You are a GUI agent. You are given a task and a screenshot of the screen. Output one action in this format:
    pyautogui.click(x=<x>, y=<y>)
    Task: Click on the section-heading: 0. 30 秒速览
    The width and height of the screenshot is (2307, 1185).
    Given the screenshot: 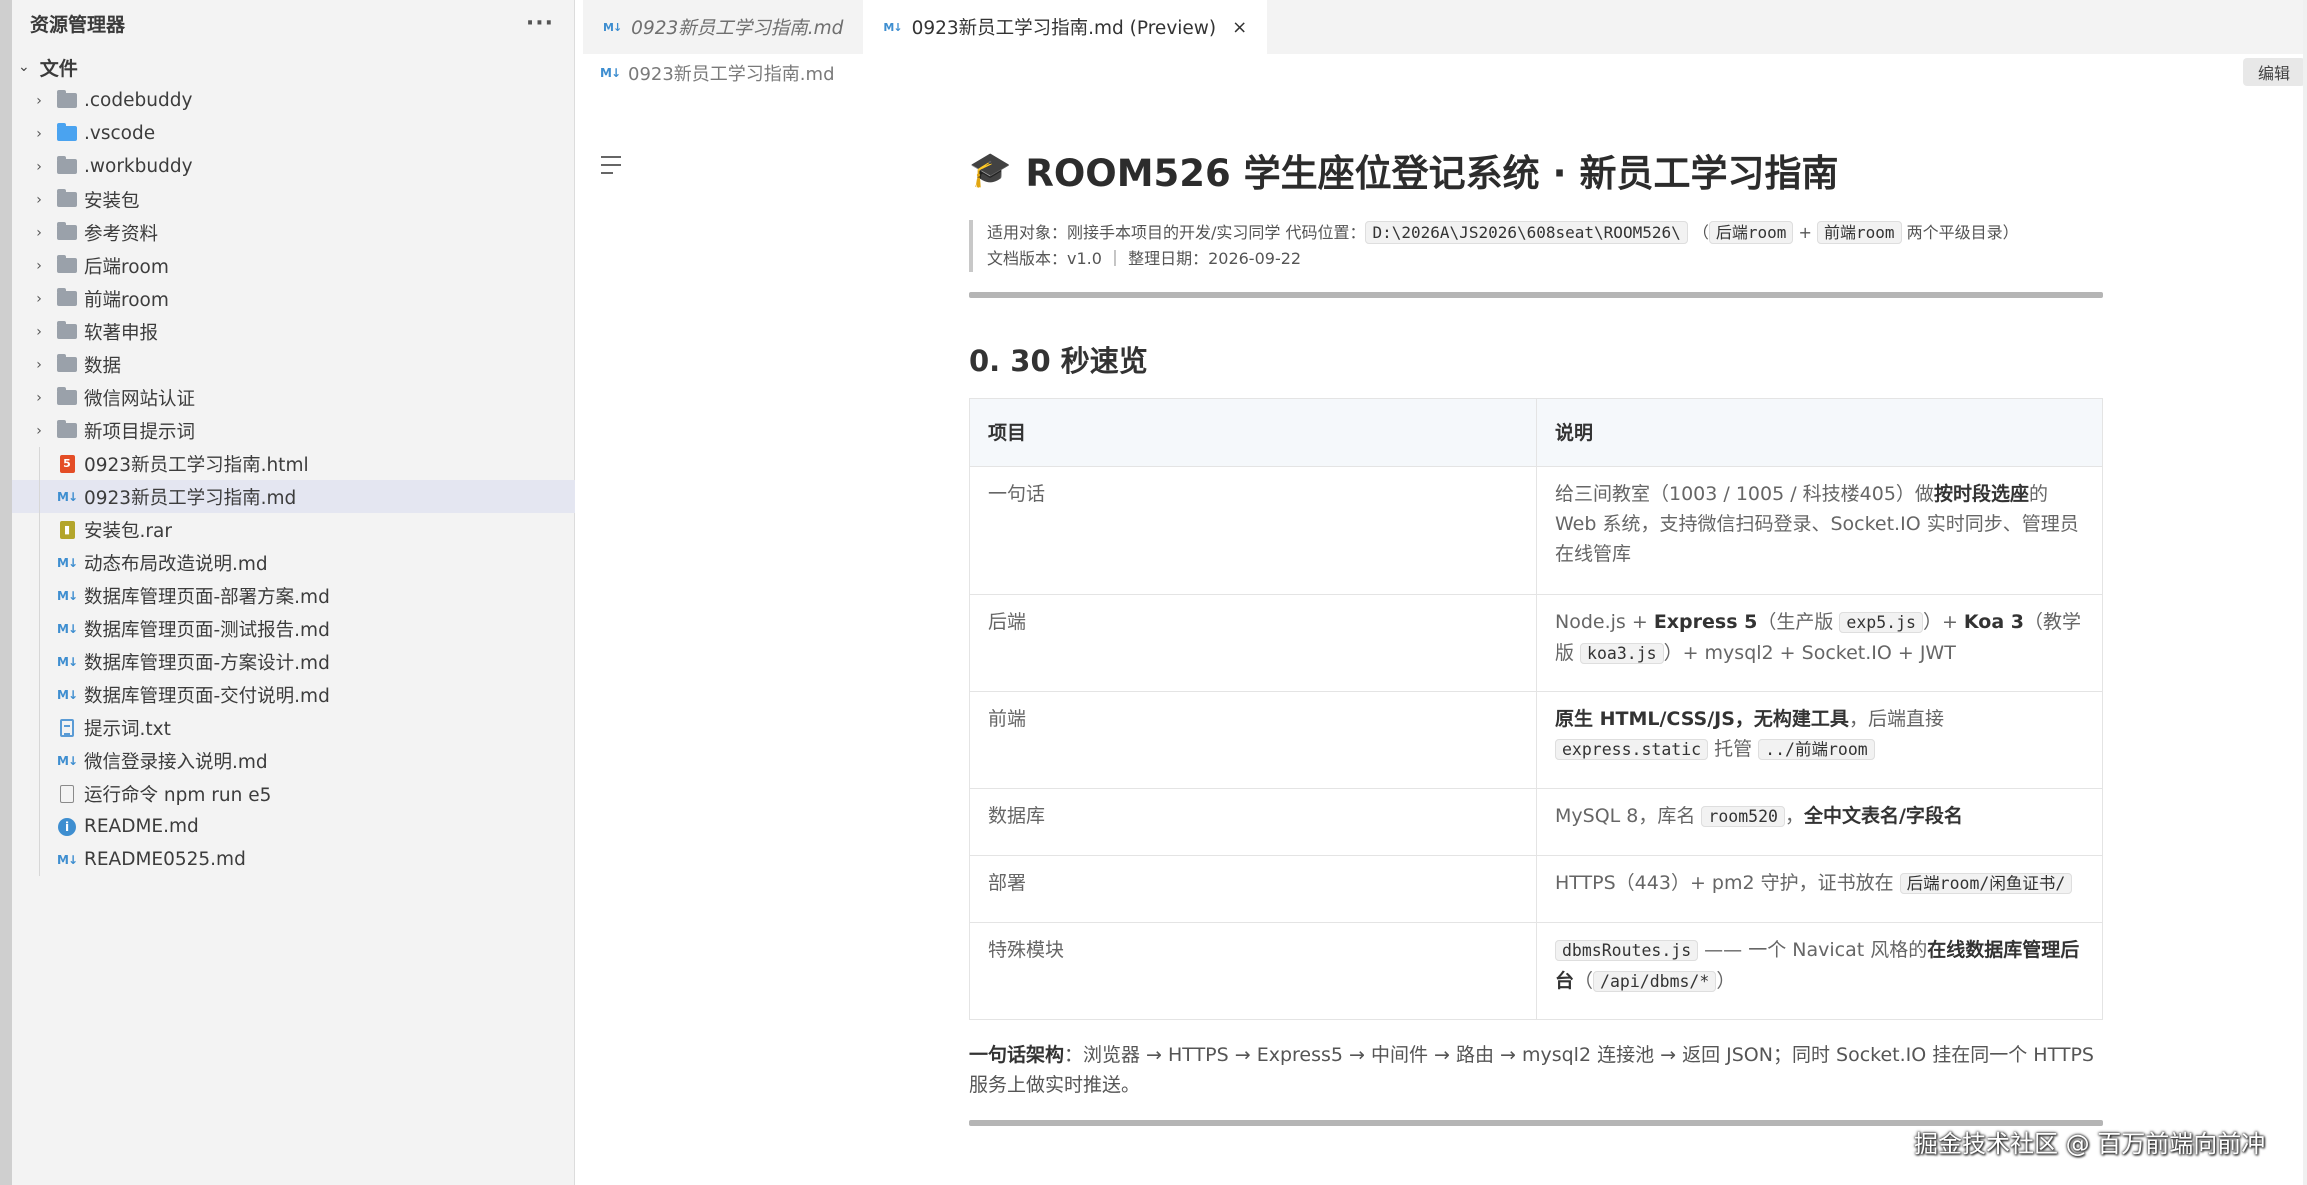 What is the action you would take?
    pyautogui.click(x=1058, y=361)
    